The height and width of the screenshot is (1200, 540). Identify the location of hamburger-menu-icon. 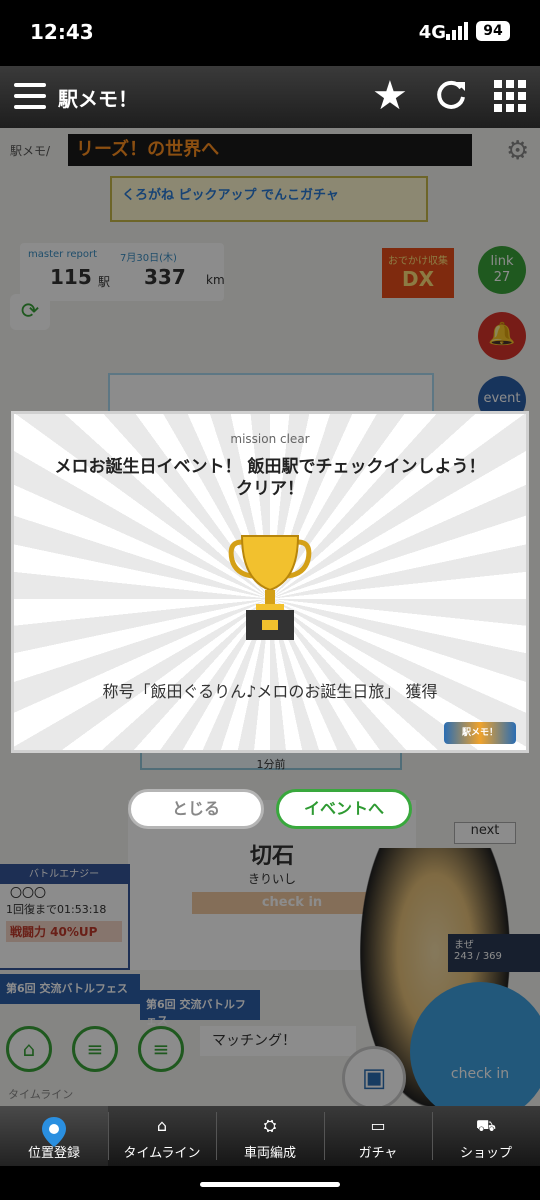
(30, 96).